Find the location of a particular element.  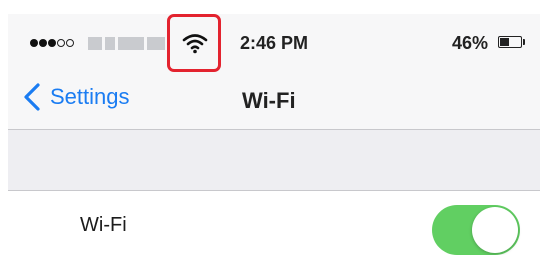

page-title: Wi-Fi is located at coordinates (269, 100).